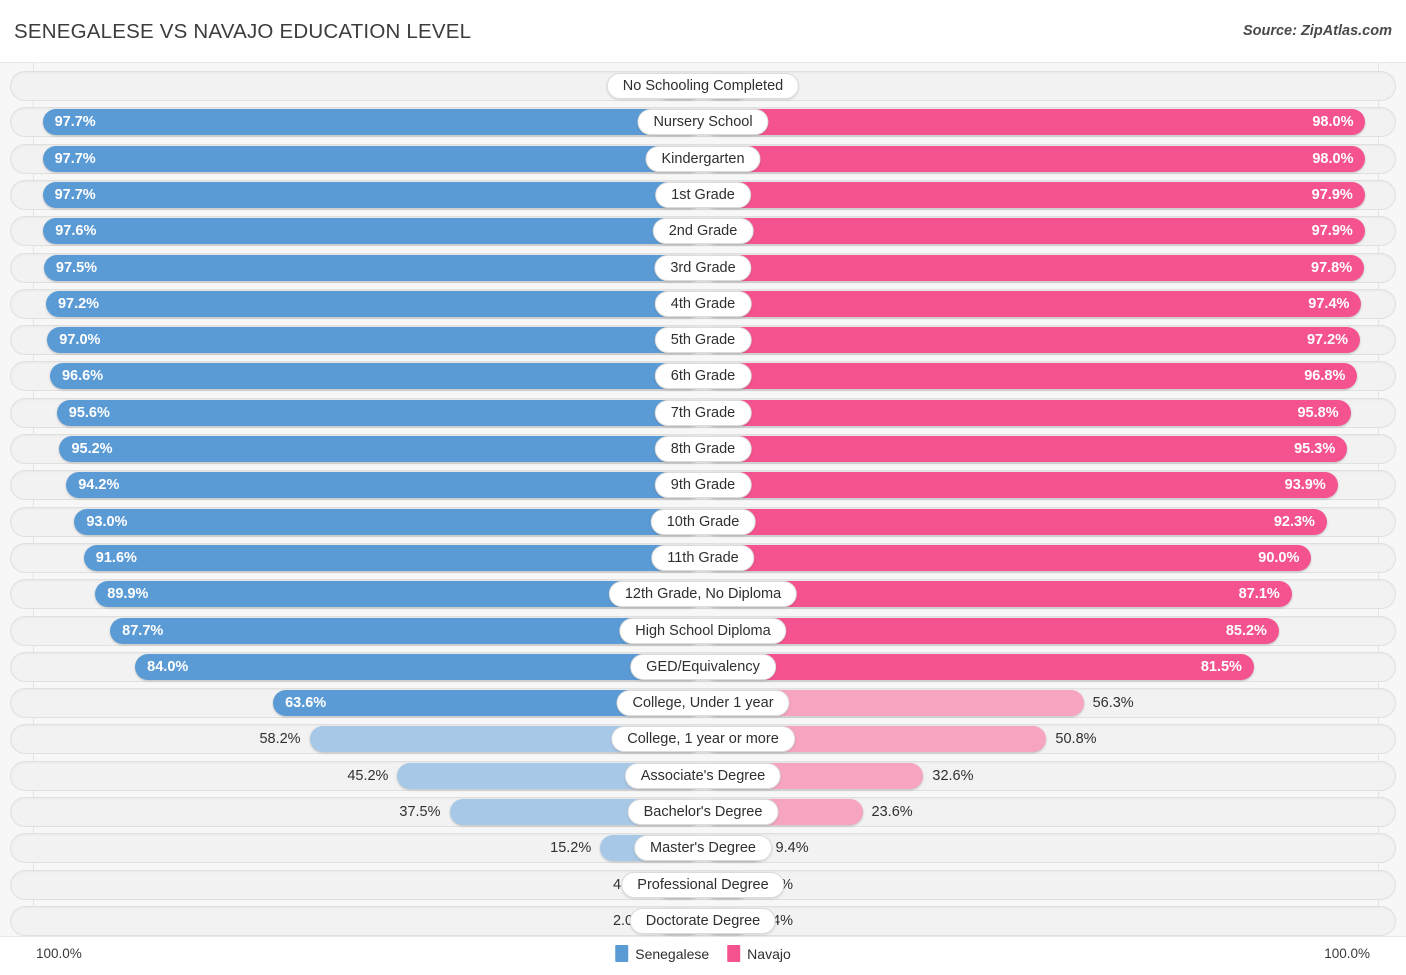 The image size is (1406, 975). I want to click on bar-value-label: 95.2%, so click(92, 449).